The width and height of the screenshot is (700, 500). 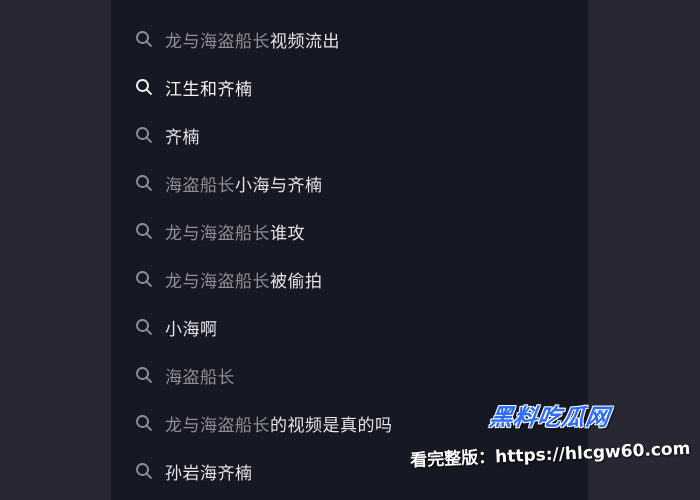 What do you see at coordinates (549, 418) in the screenshot?
I see `watermark-logo: 黑料吃瓜网` at bounding box center [549, 418].